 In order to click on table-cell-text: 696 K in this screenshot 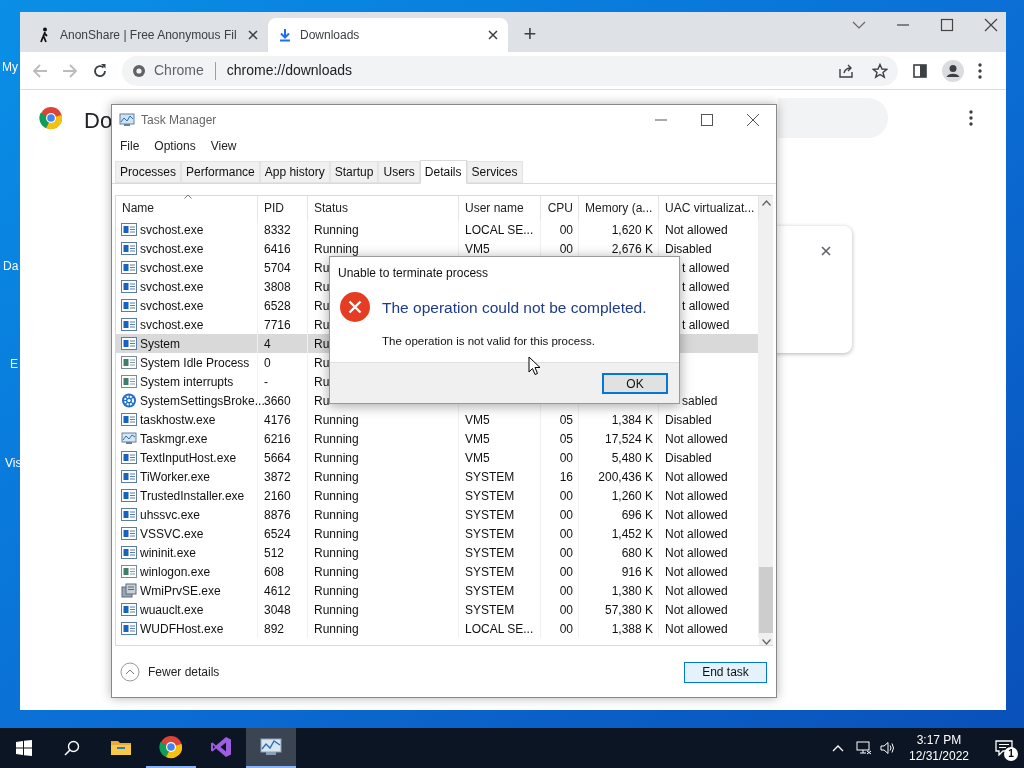, I will do `click(637, 515)`.